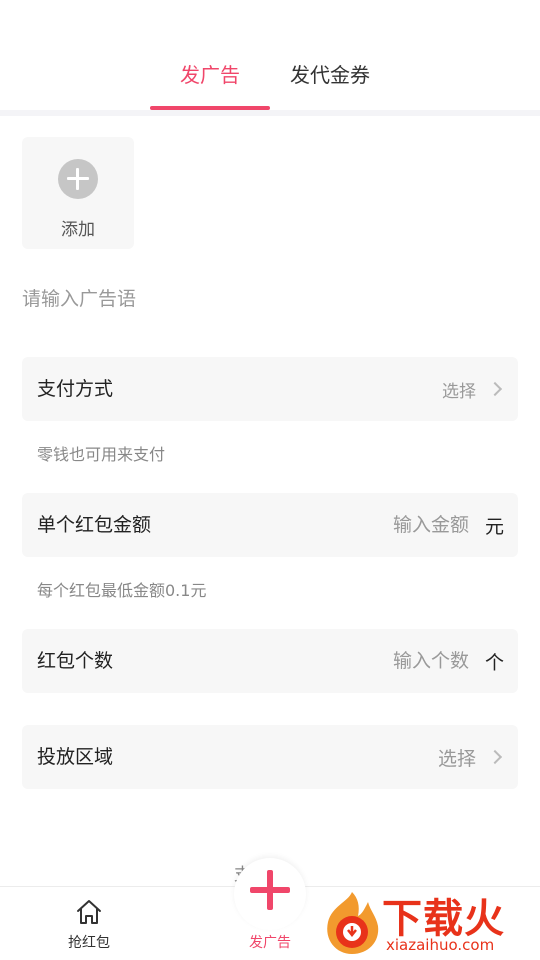 The height and width of the screenshot is (960, 540). What do you see at coordinates (75, 757) in the screenshot?
I see `region-label: 投放区域` at bounding box center [75, 757].